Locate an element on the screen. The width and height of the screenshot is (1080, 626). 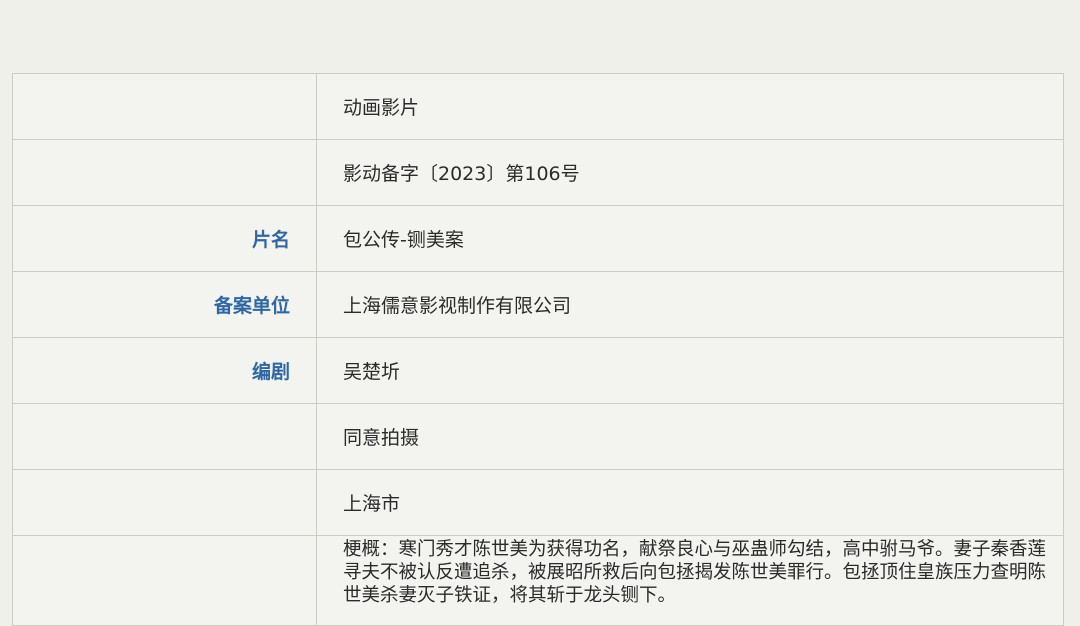
row-value-title: 包公传-铡美案 is located at coordinates (690, 238).